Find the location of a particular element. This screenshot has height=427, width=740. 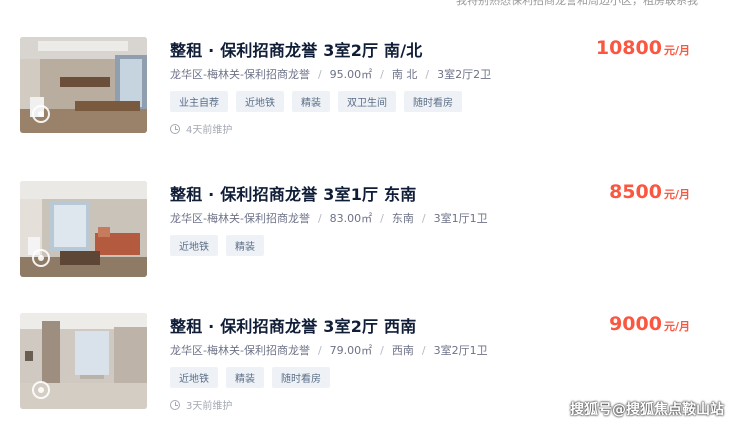

maintenance-info: 4天前维护 is located at coordinates (201, 128).